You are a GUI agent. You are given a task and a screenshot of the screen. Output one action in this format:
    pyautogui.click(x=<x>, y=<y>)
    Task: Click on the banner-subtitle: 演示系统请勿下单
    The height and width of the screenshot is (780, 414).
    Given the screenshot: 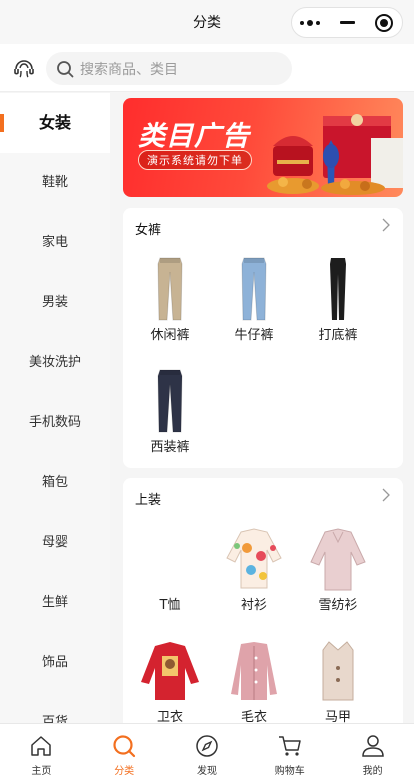 What is the action you would take?
    pyautogui.click(x=195, y=160)
    